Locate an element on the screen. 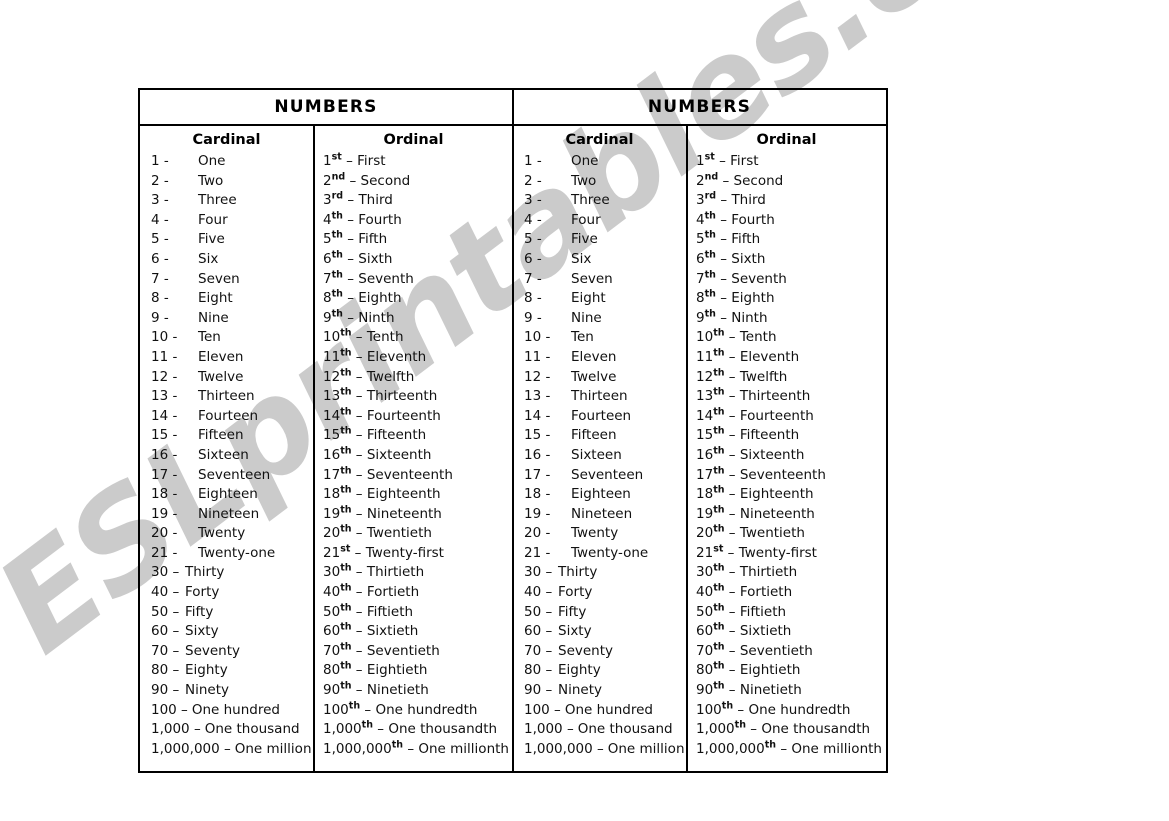 The height and width of the screenshot is (821, 1169). table-row: 1,000,000th – One millionth is located at coordinates (417, 750).